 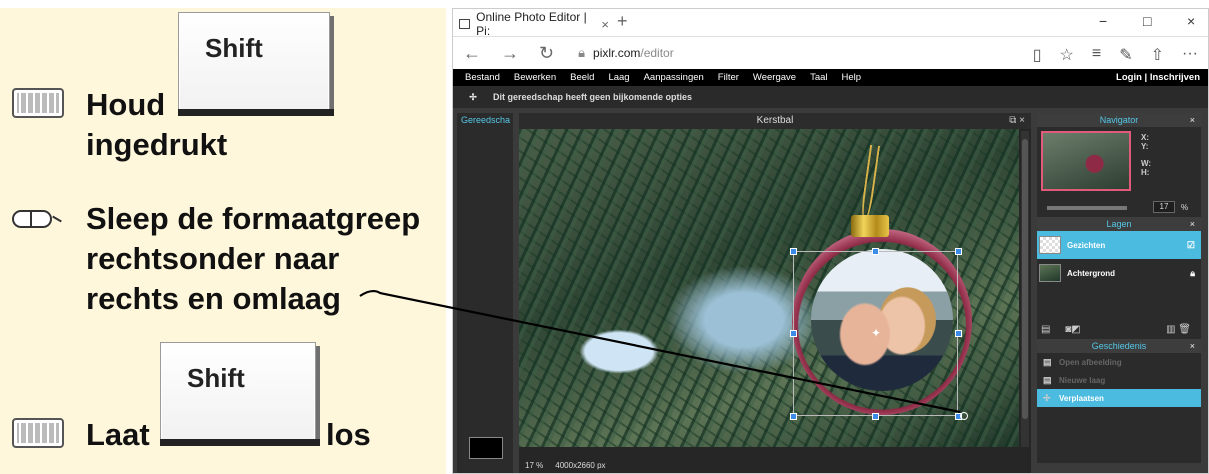 I want to click on keycap-label: Shift, so click(x=234, y=48).